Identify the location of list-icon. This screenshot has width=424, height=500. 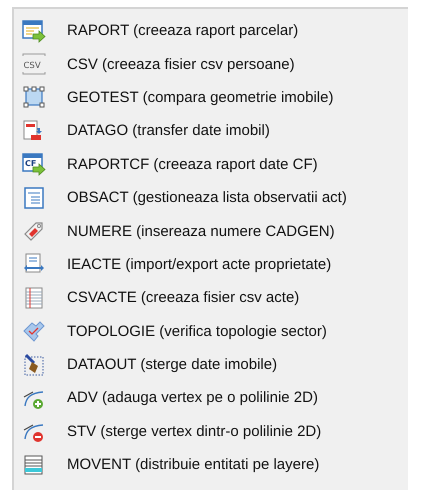
(34, 198).